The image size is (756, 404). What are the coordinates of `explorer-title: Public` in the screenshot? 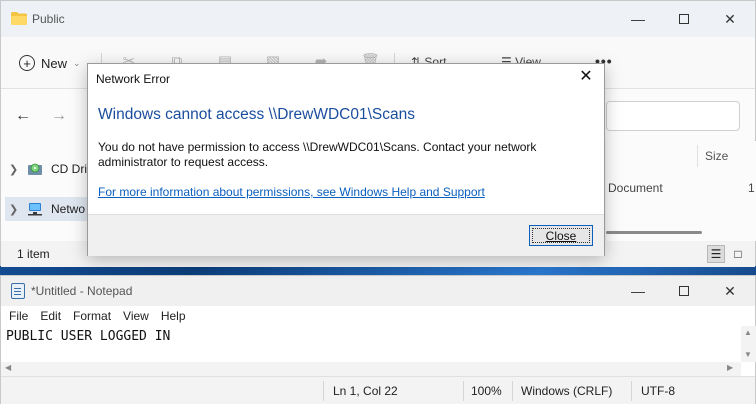 It's located at (48, 19).